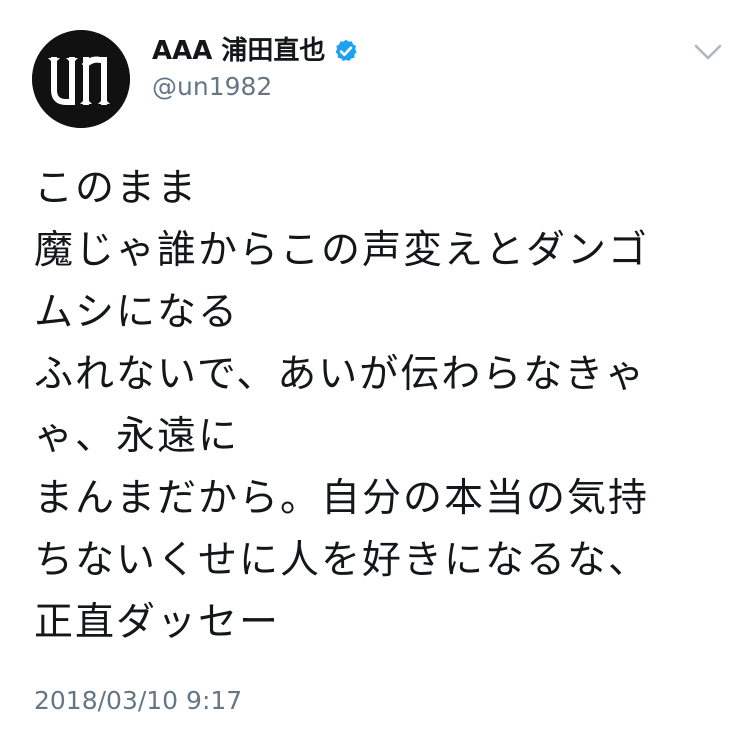 The image size is (749, 737). Describe the element at coordinates (708, 52) in the screenshot. I see `chevron-down-icon` at that location.